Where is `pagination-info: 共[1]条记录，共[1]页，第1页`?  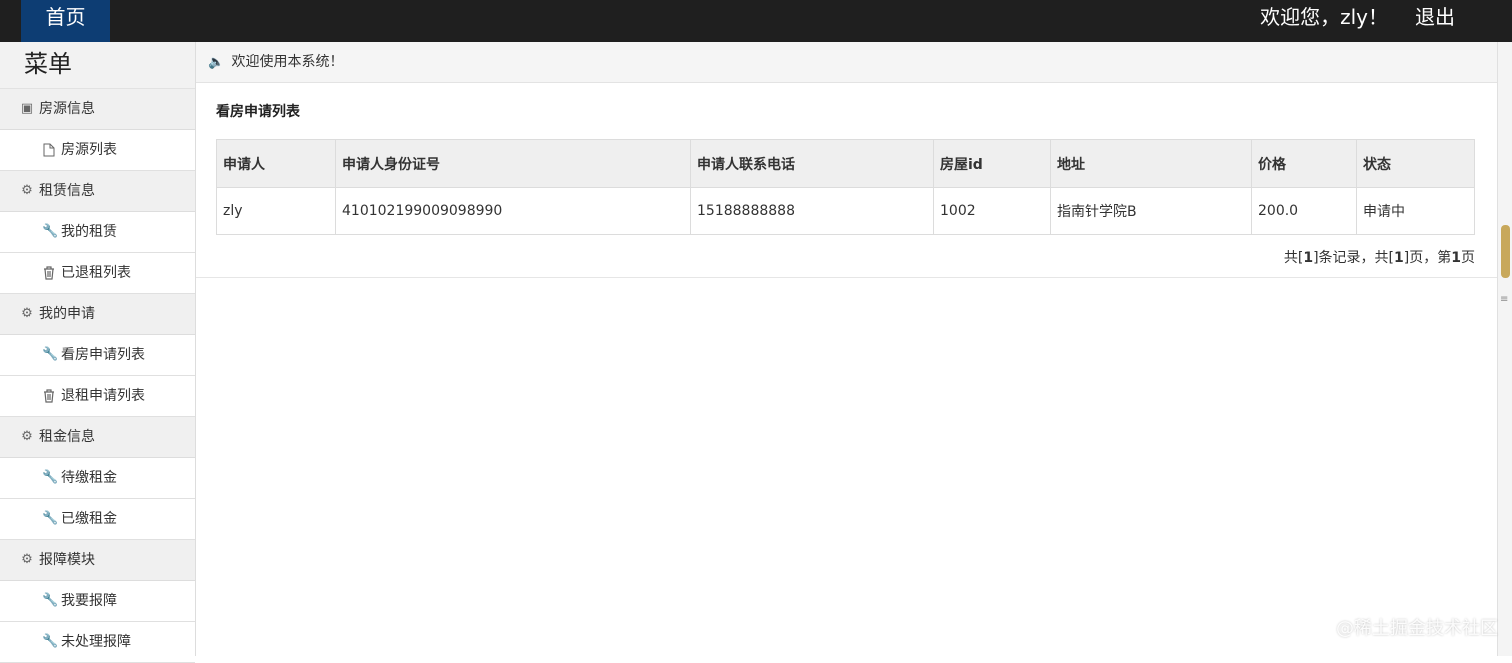 pagination-info: 共[1]条记录，共[1]页，第1页 is located at coordinates (1379, 257).